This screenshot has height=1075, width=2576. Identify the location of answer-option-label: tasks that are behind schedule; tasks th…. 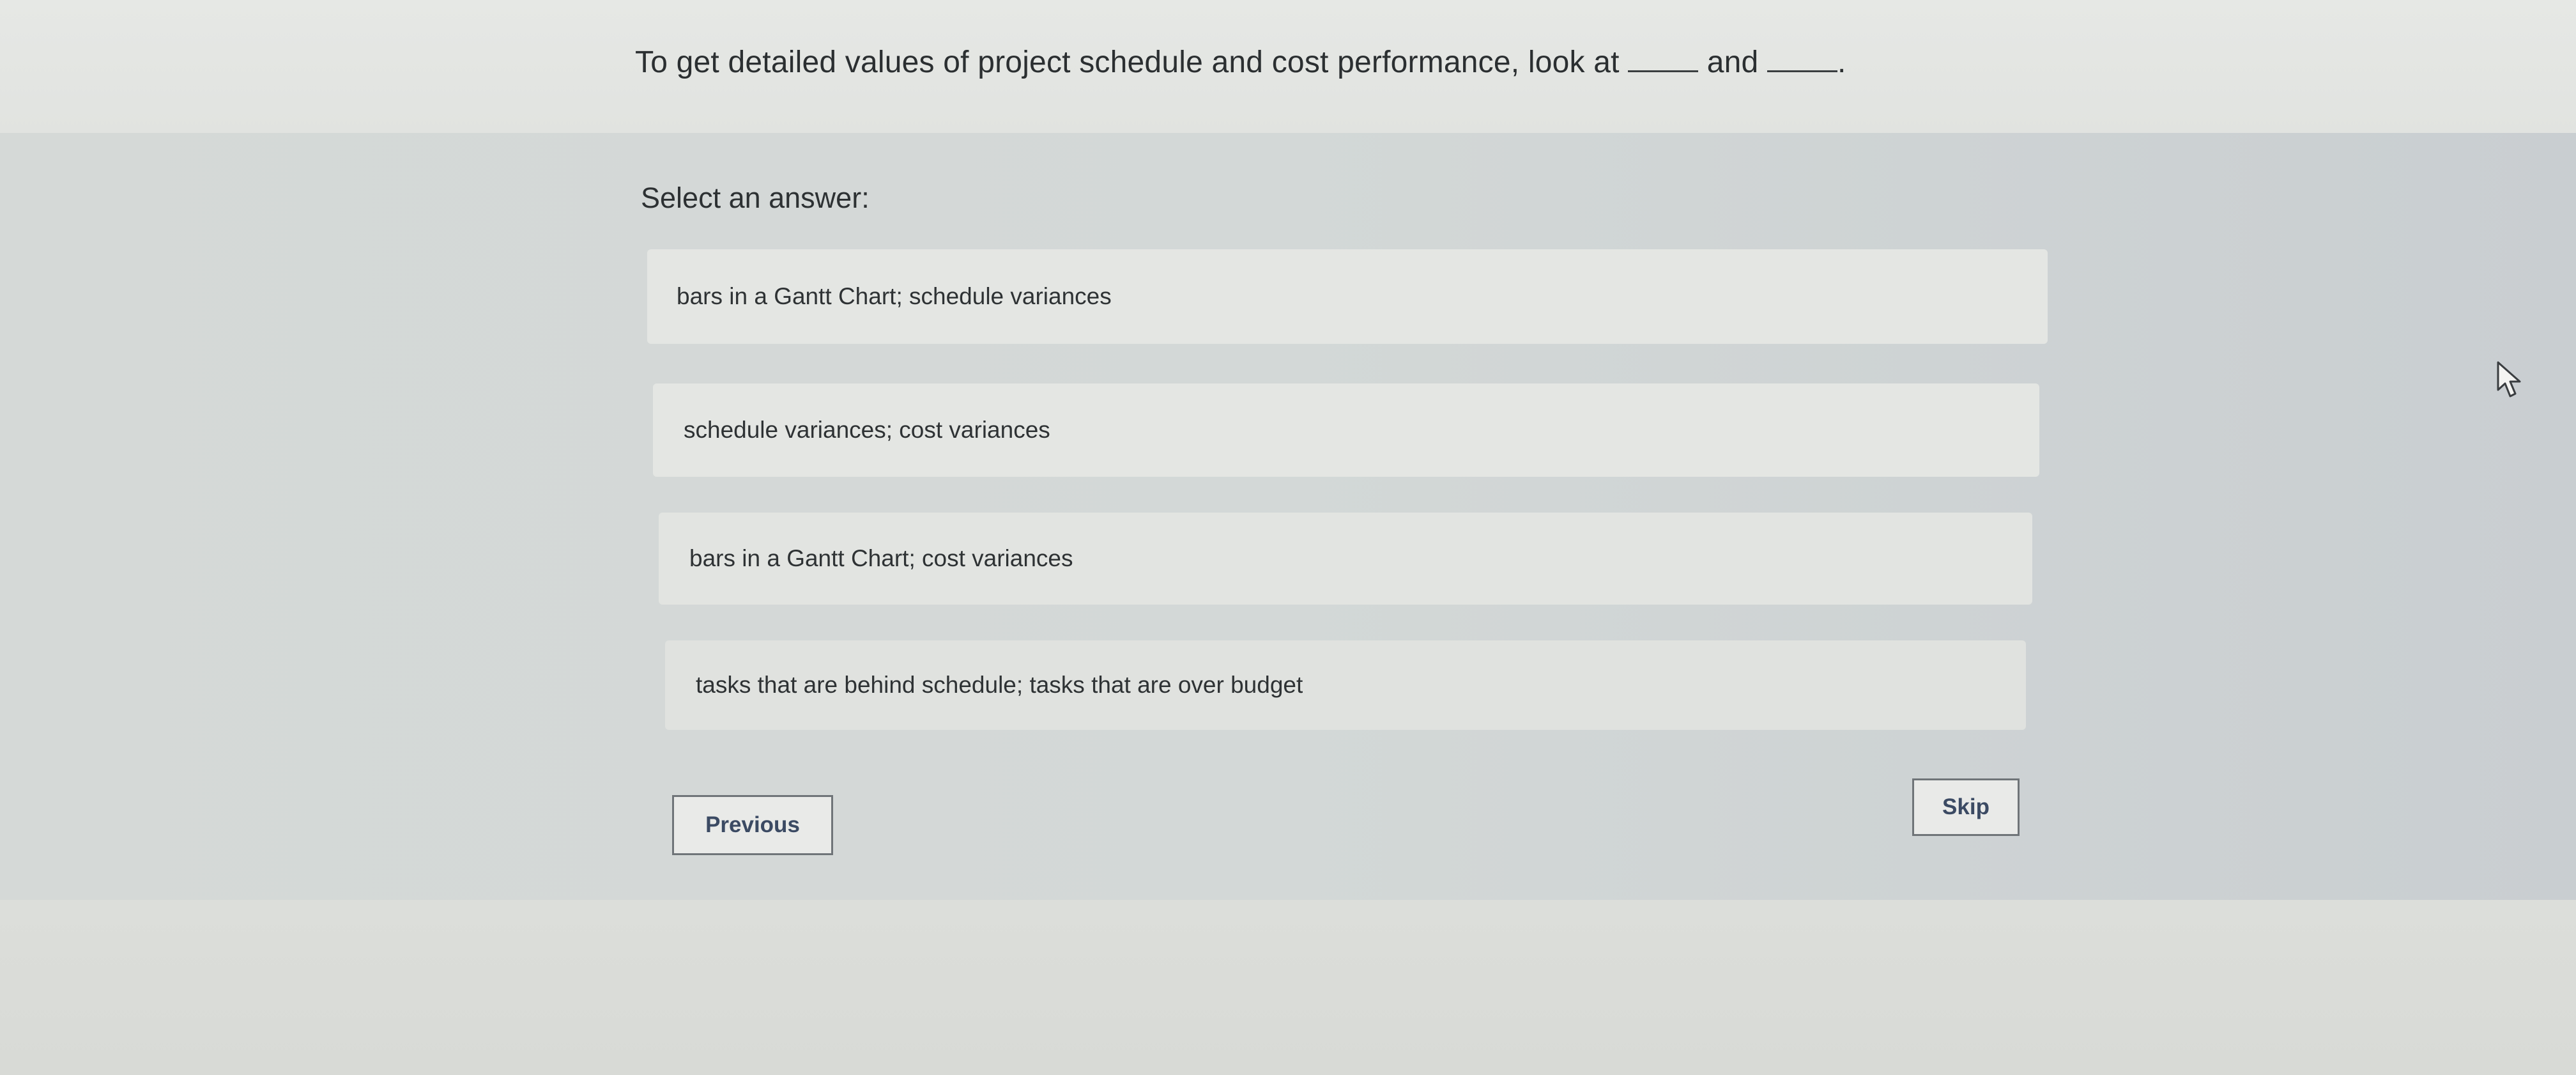
(999, 685).